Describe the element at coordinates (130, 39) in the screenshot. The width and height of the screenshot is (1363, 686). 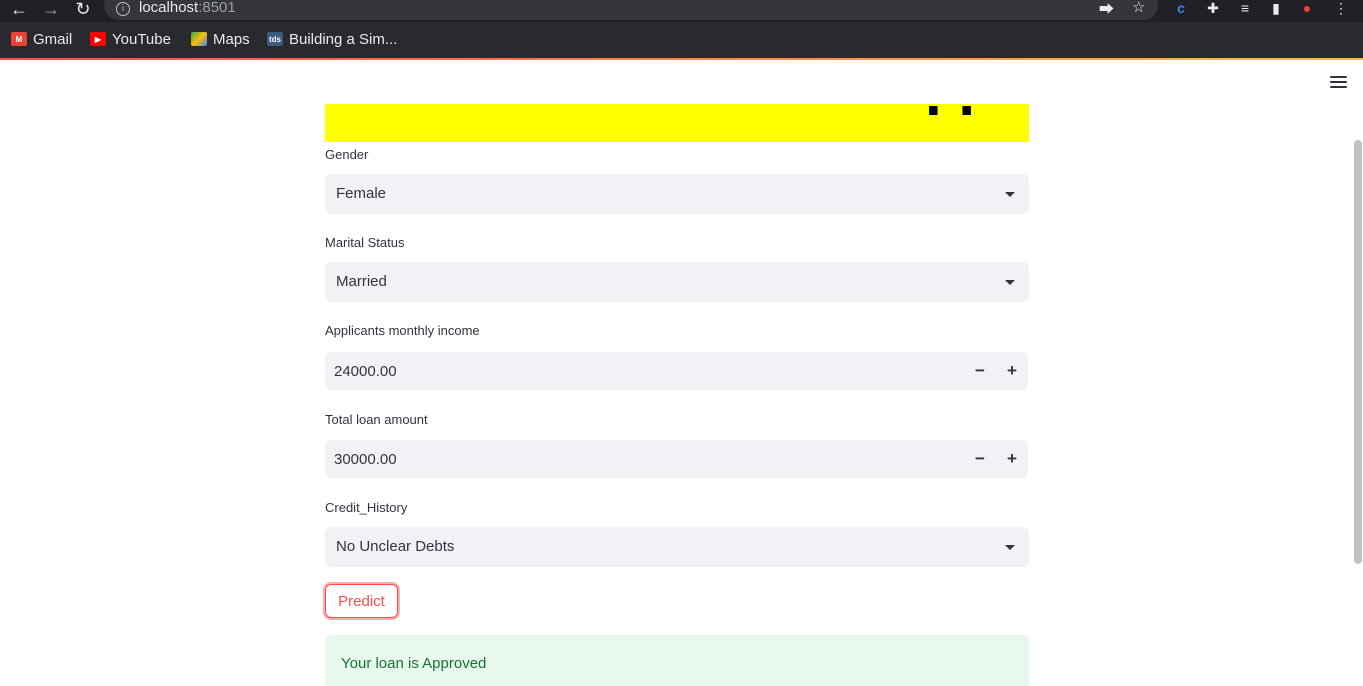
I see `bookmark-youtube: ▶ YouTube` at that location.